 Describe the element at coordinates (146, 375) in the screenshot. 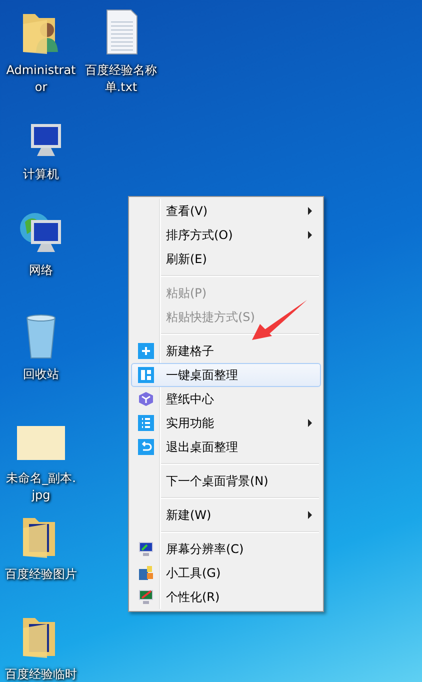

I see `layout-icon` at that location.